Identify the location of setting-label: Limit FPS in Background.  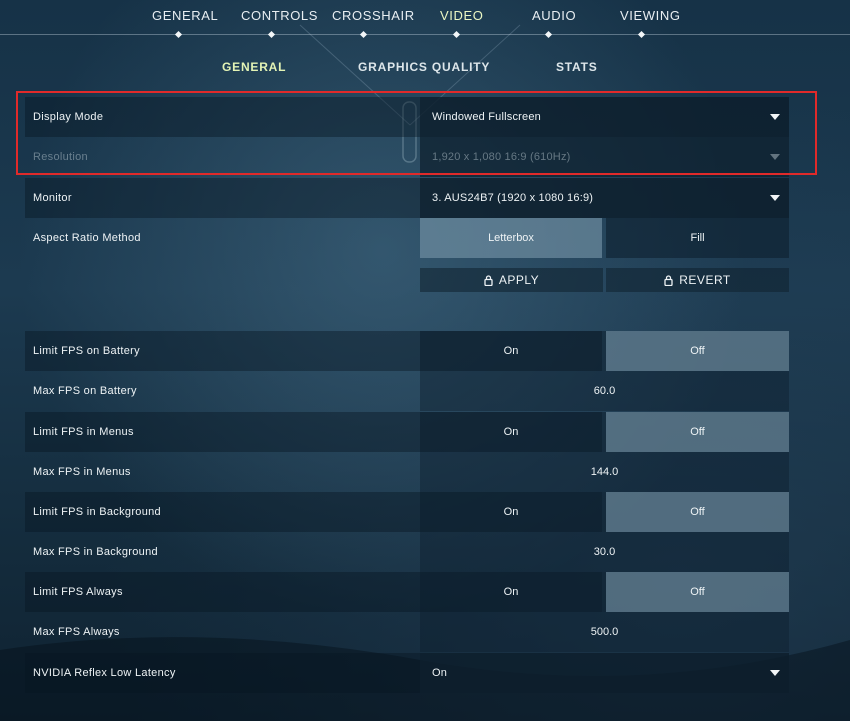
(97, 512).